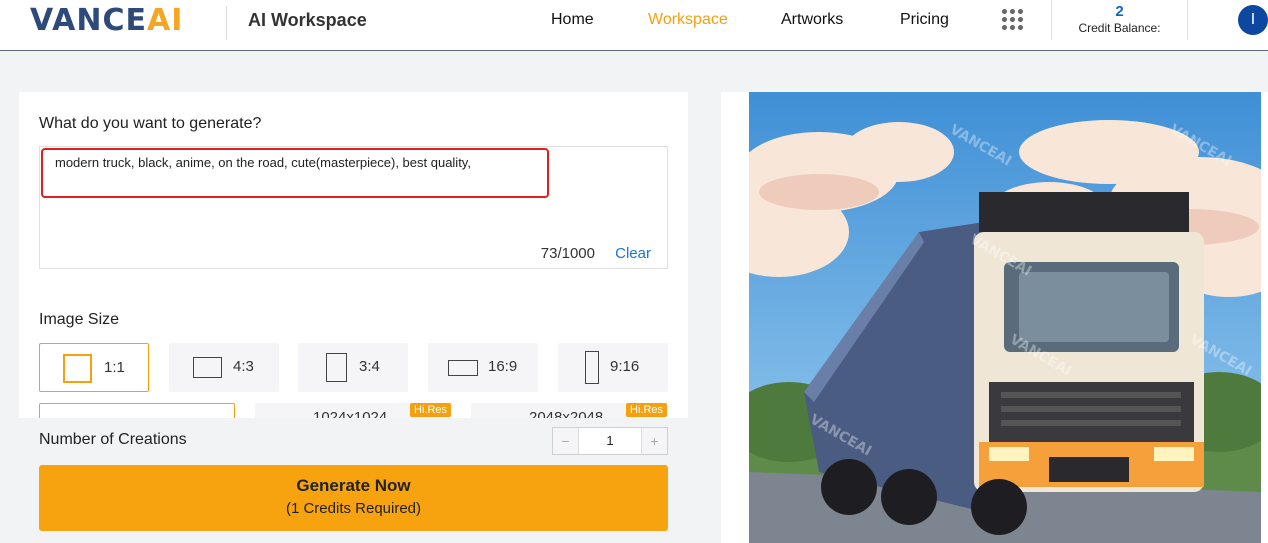 Image resolution: width=1268 pixels, height=543 pixels. I want to click on square-icon, so click(77, 368).